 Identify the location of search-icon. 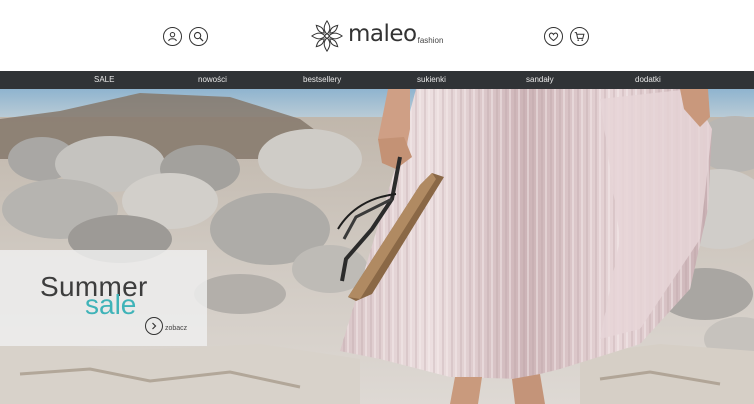
(198, 36).